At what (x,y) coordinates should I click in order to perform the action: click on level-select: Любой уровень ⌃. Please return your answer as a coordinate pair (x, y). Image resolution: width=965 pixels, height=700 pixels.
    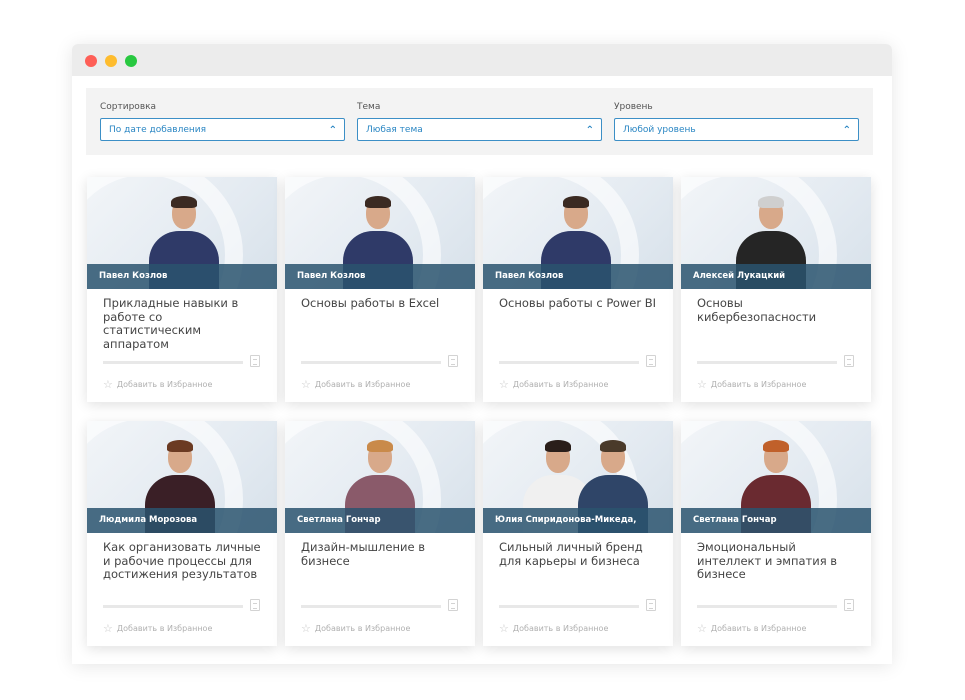
    Looking at the image, I should click on (736, 129).